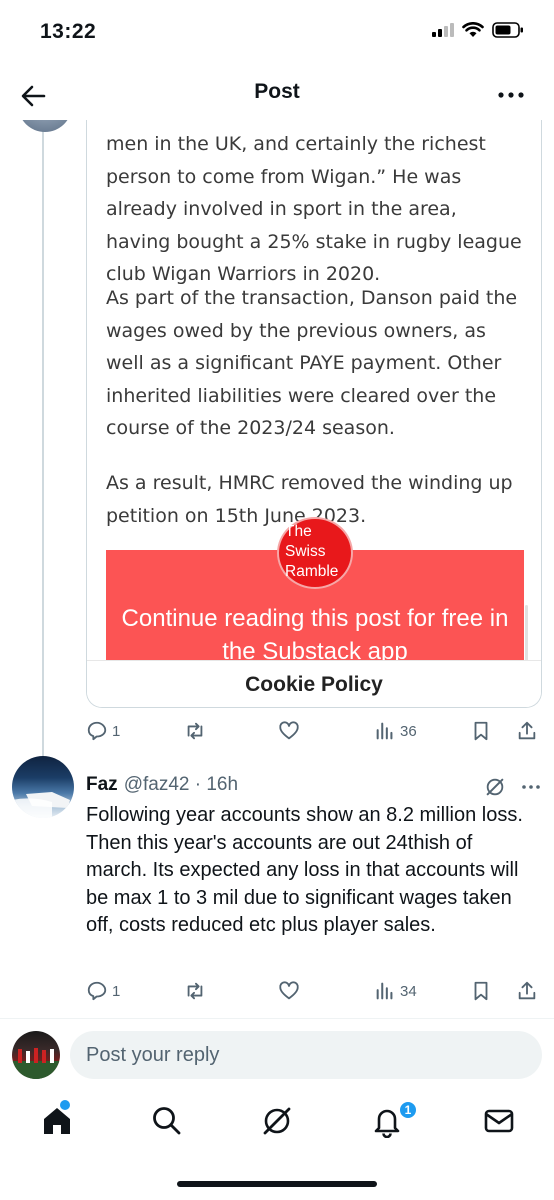  Describe the element at coordinates (306, 1055) in the screenshot. I see `reply-input` at that location.